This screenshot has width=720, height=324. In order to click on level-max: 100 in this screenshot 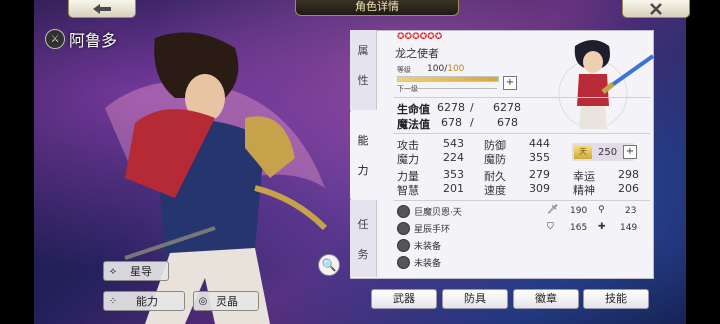, I will do `click(456, 69)`.